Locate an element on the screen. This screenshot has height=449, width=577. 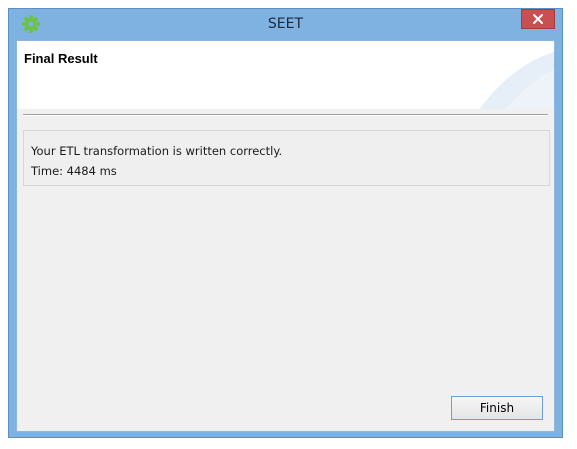
header-separator is located at coordinates (285, 115).